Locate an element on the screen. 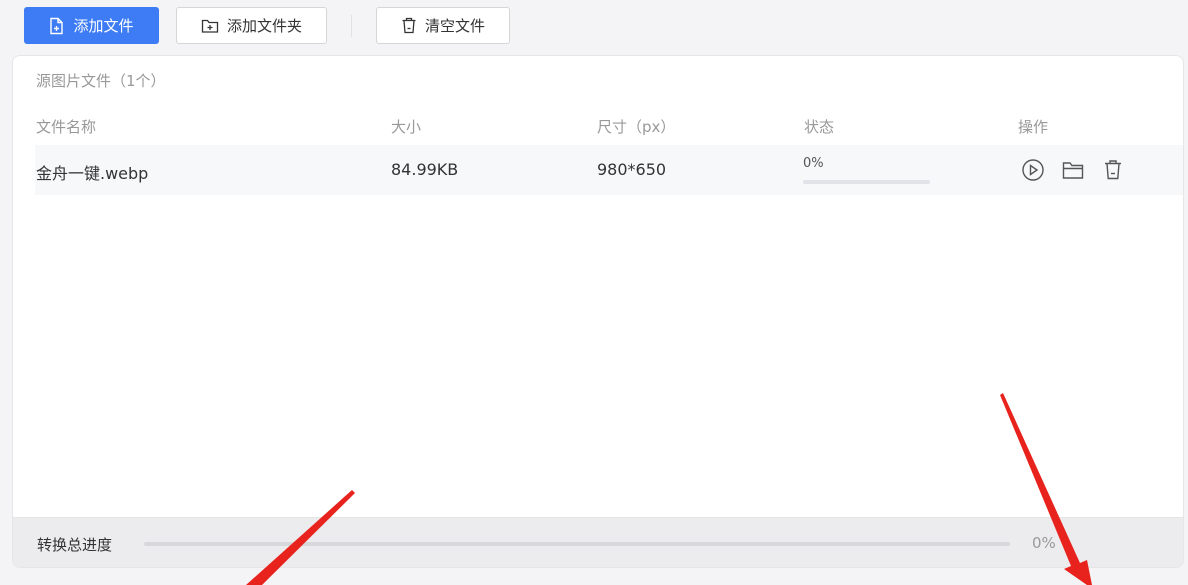 The image size is (1188, 585). total-progress-label: 转换总进度 is located at coordinates (75, 545).